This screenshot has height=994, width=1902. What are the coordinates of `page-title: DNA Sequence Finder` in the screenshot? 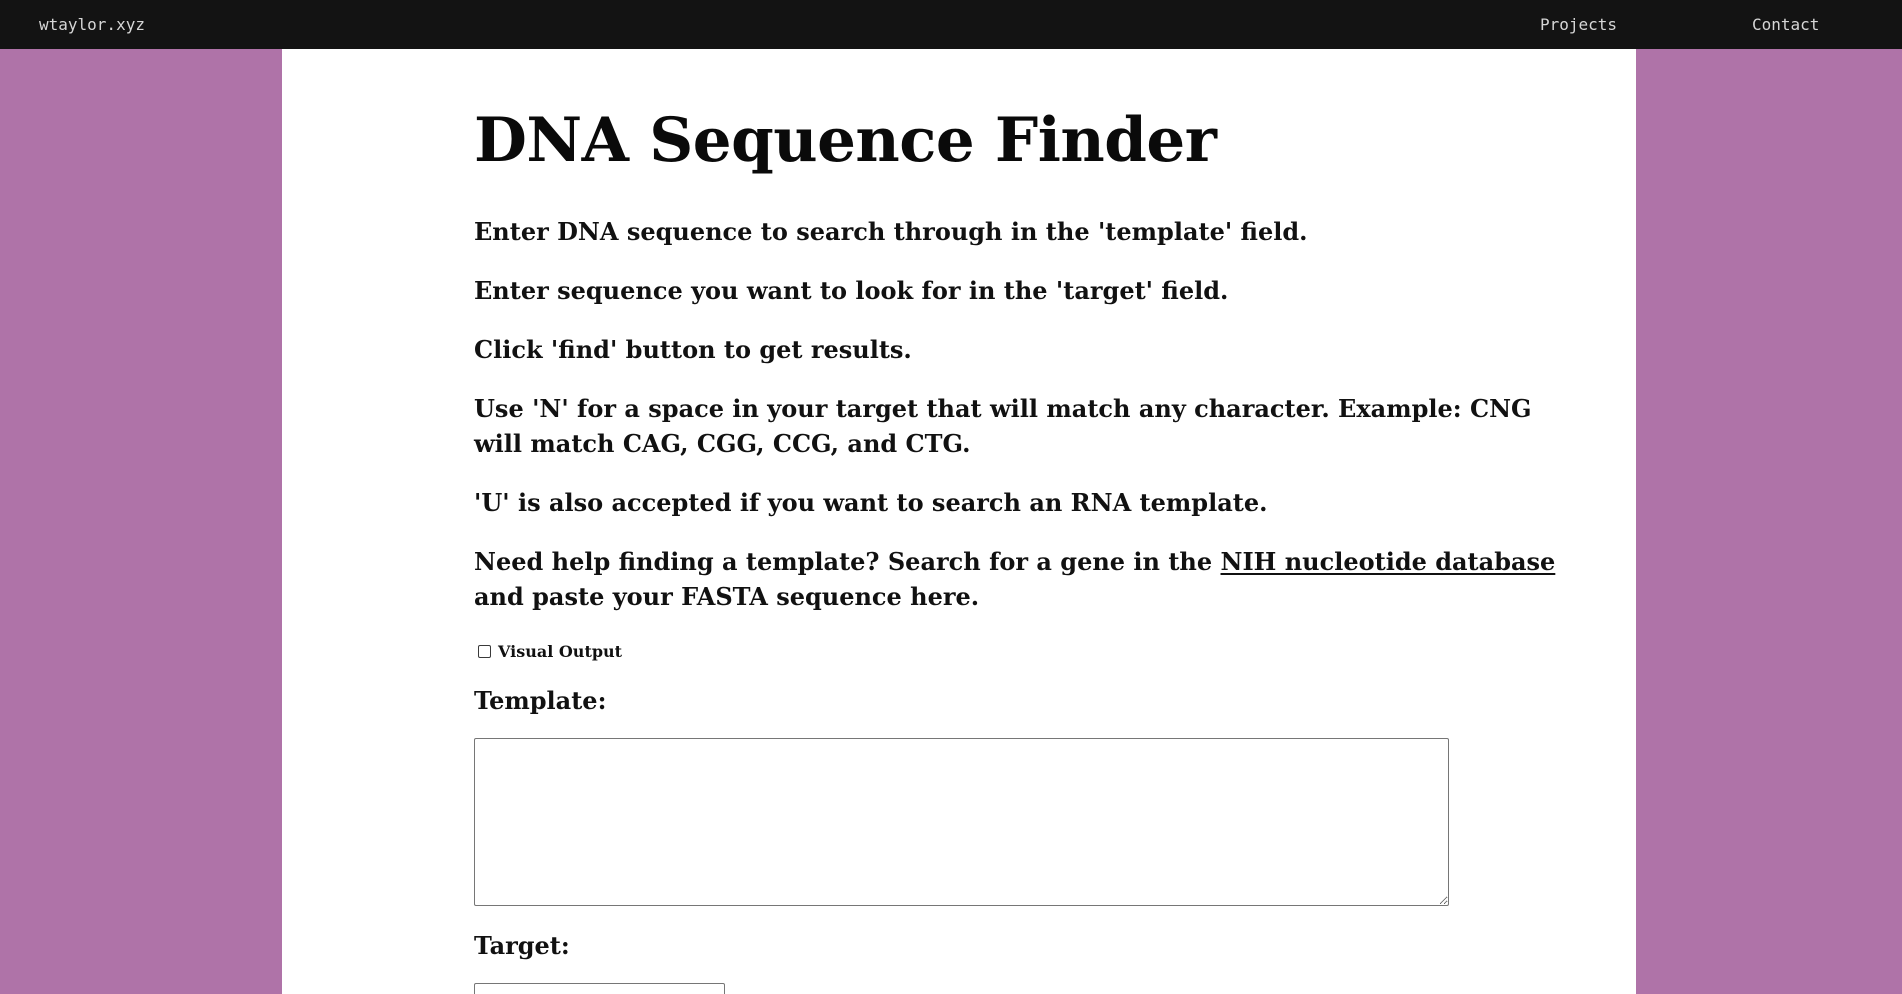 It's located at (845, 140).